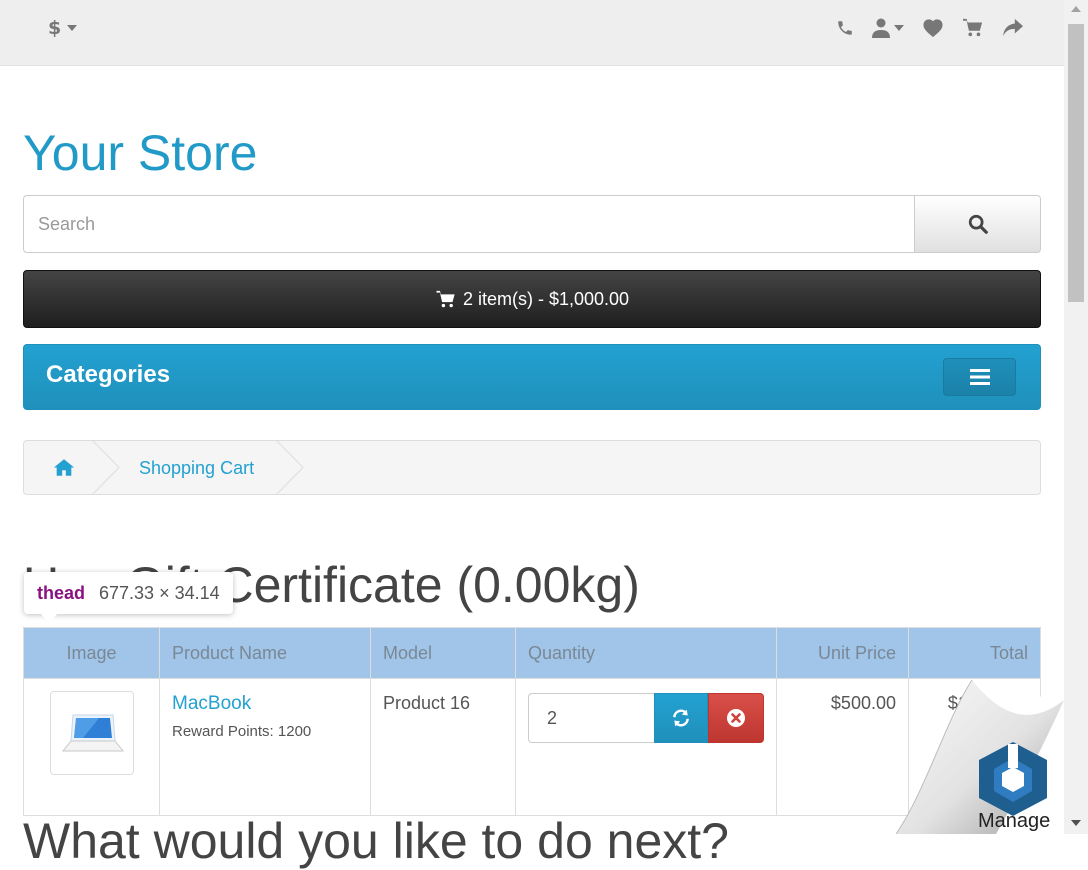  I want to click on quantity-cell, so click(646, 747).